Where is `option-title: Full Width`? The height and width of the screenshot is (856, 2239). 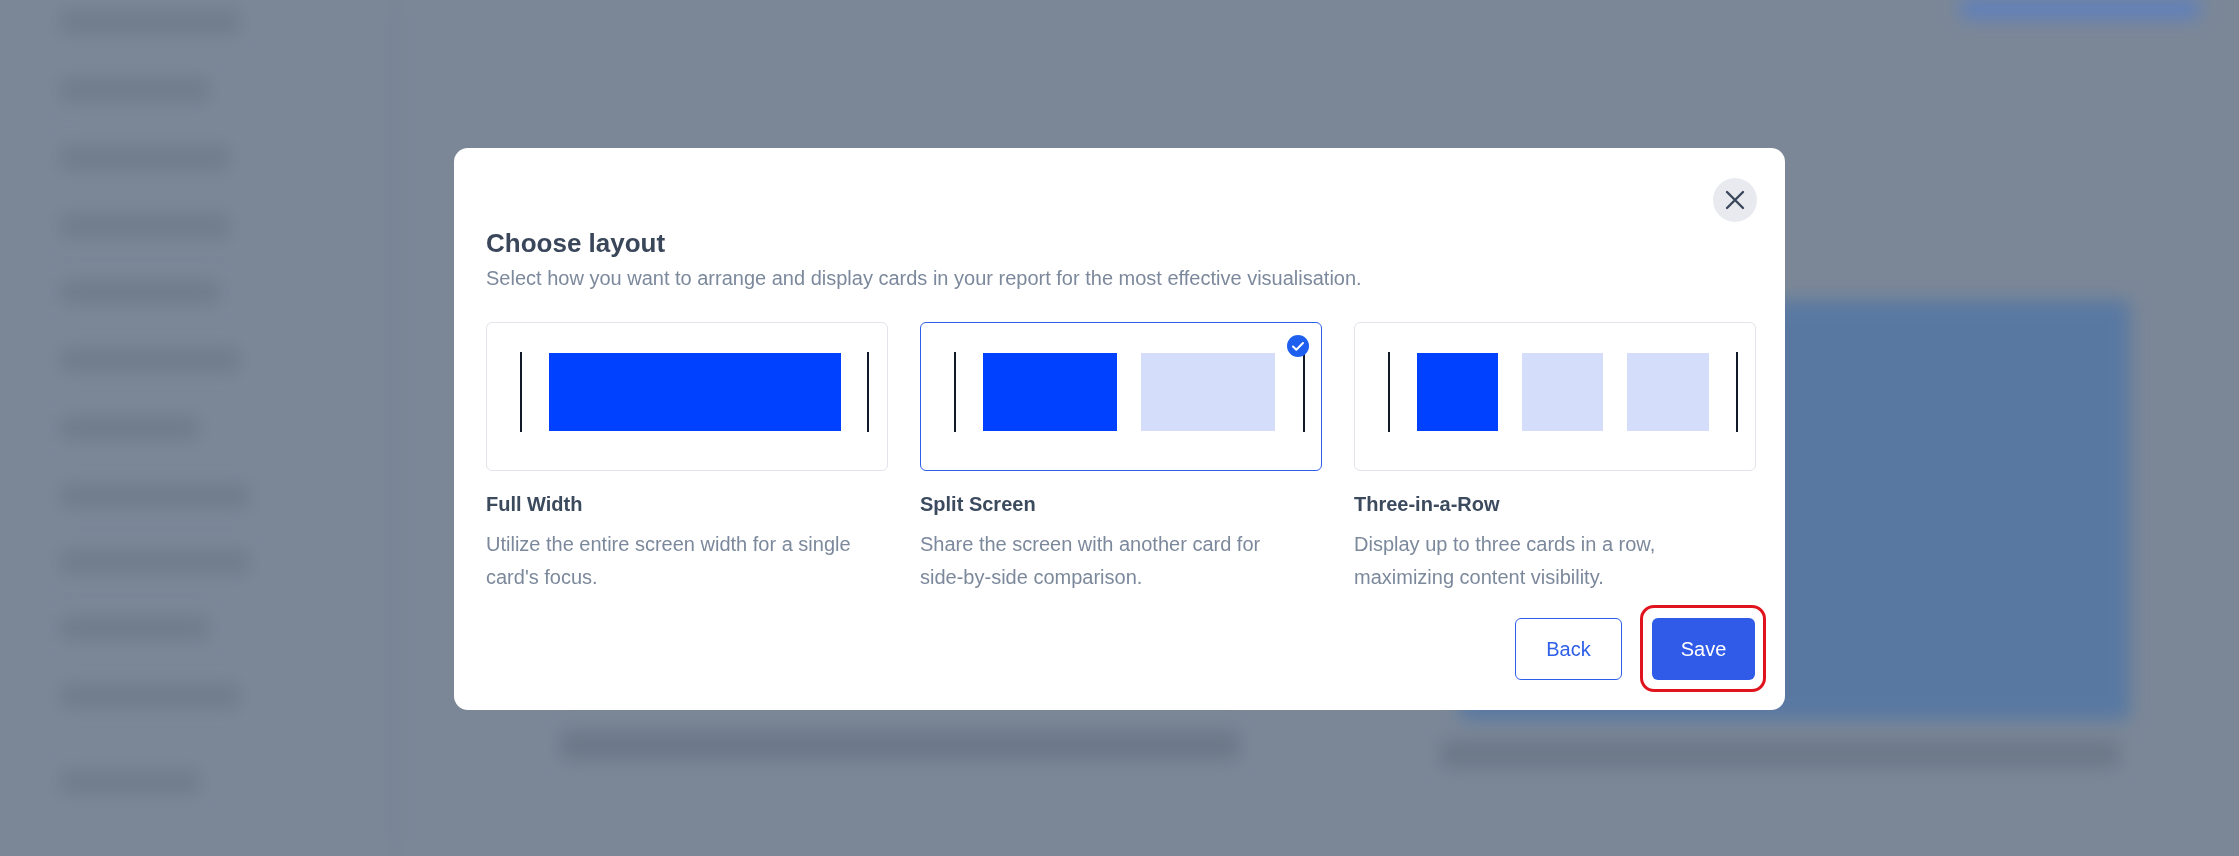
option-title: Full Width is located at coordinates (535, 504).